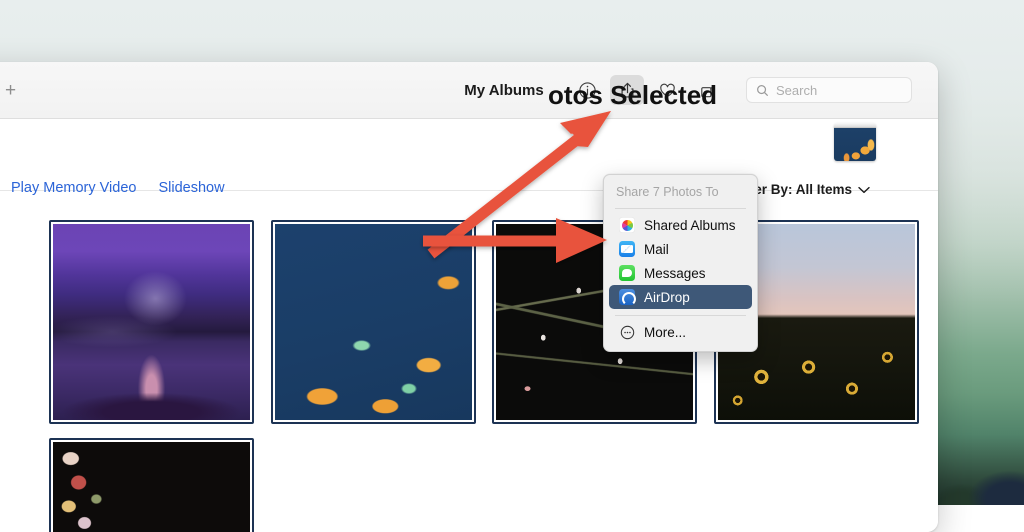 The width and height of the screenshot is (1024, 532). What do you see at coordinates (627, 249) in the screenshot?
I see `mail-icon` at bounding box center [627, 249].